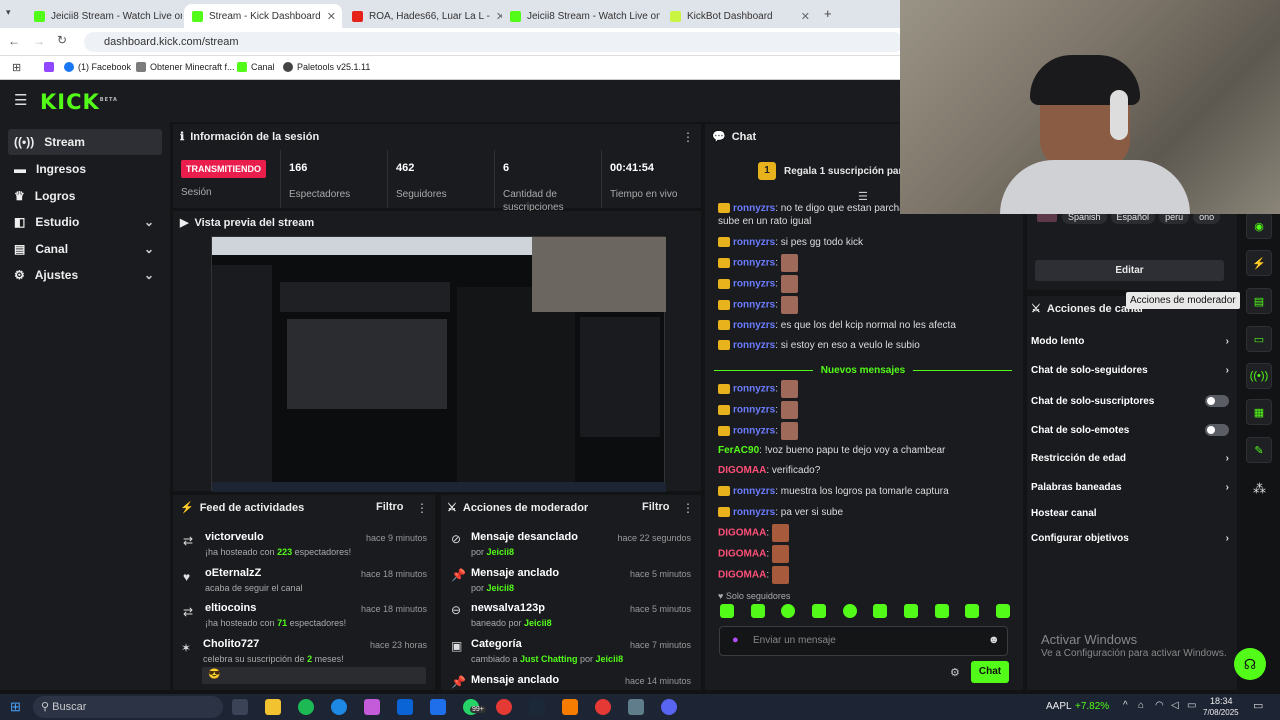  Describe the element at coordinates (390, 507) in the screenshot. I see `activity-filter-button: Filtro` at that location.